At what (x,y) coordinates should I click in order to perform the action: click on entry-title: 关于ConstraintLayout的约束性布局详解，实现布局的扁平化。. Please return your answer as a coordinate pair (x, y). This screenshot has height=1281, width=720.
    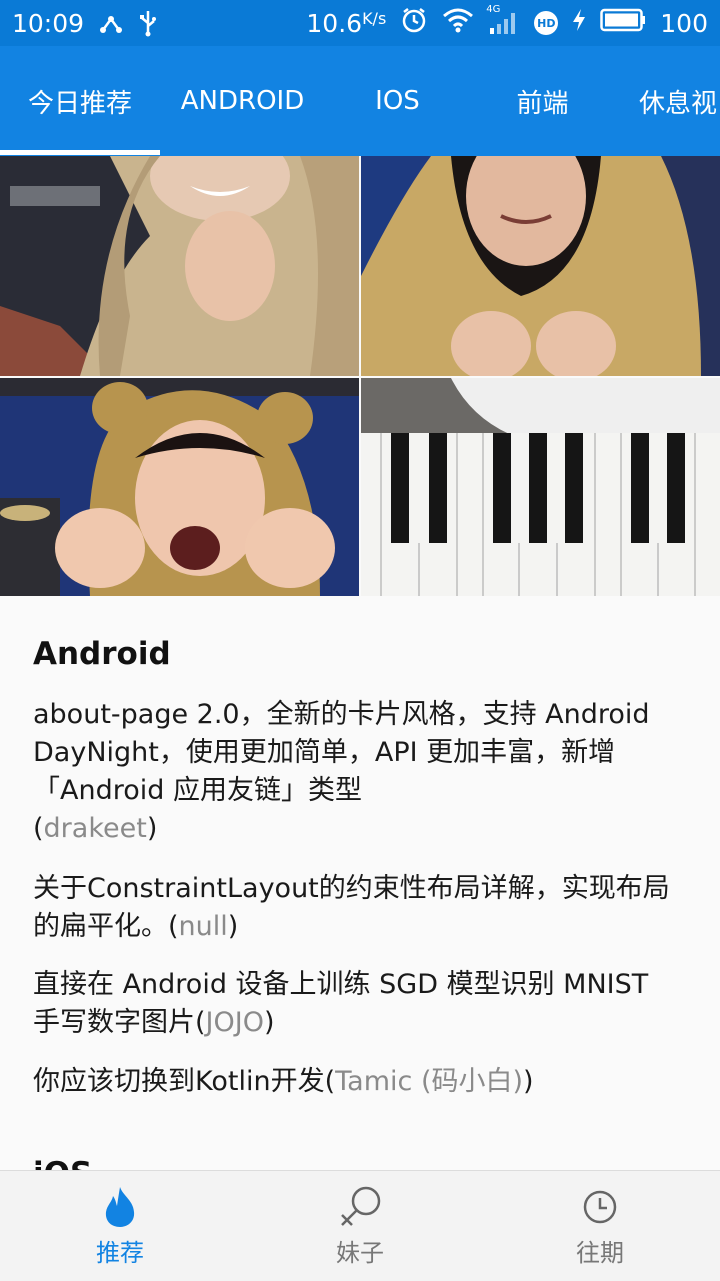
    Looking at the image, I should click on (351, 907).